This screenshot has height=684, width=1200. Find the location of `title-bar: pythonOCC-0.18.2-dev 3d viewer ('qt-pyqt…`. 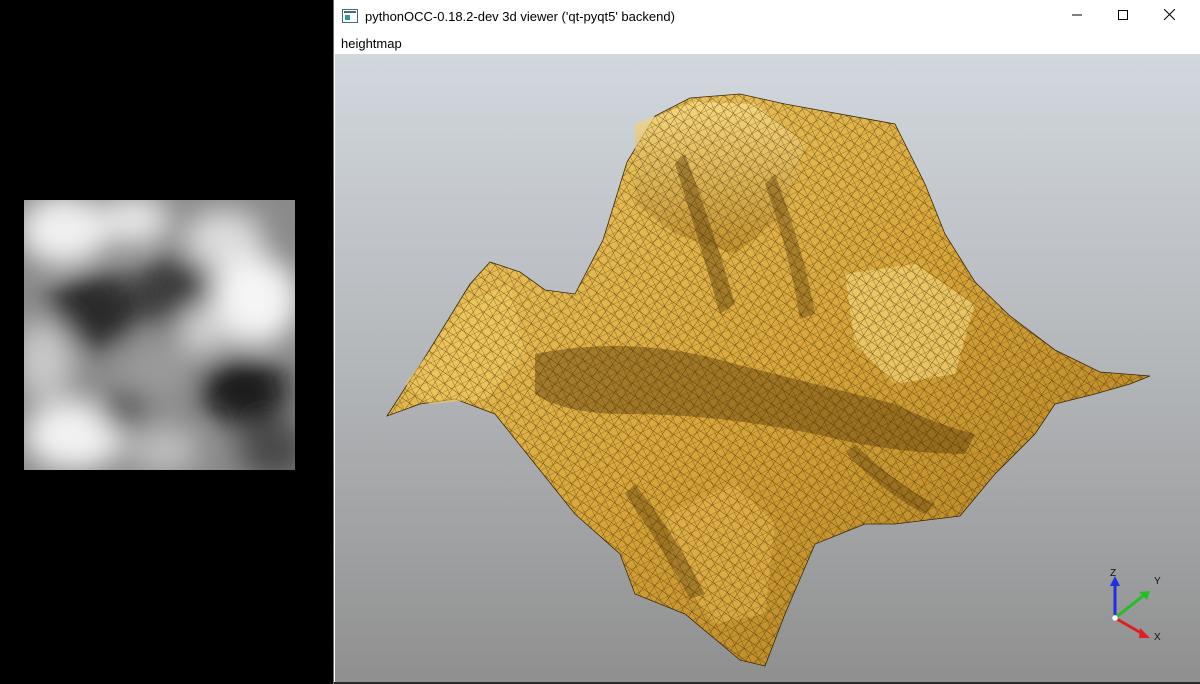

title-bar: pythonOCC-0.18.2-dev 3d viewer ('qt-pyqt… is located at coordinates (767, 16).